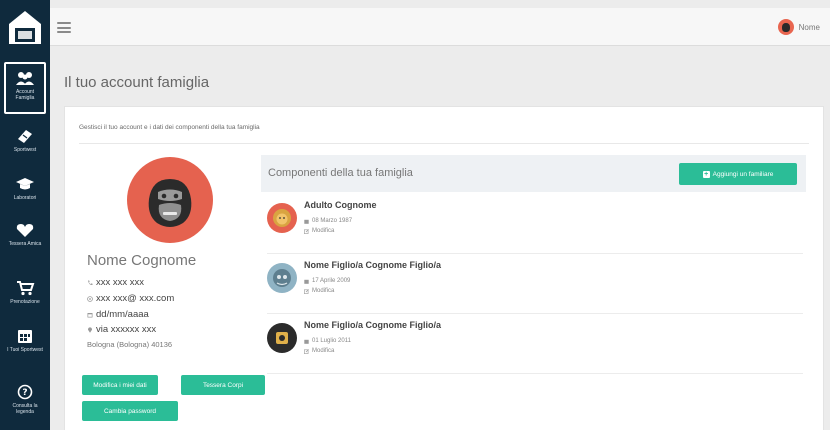 Image resolution: width=830 pixels, height=430 pixels. What do you see at coordinates (440, 27) in the screenshot?
I see `topbar: Nome` at bounding box center [440, 27].